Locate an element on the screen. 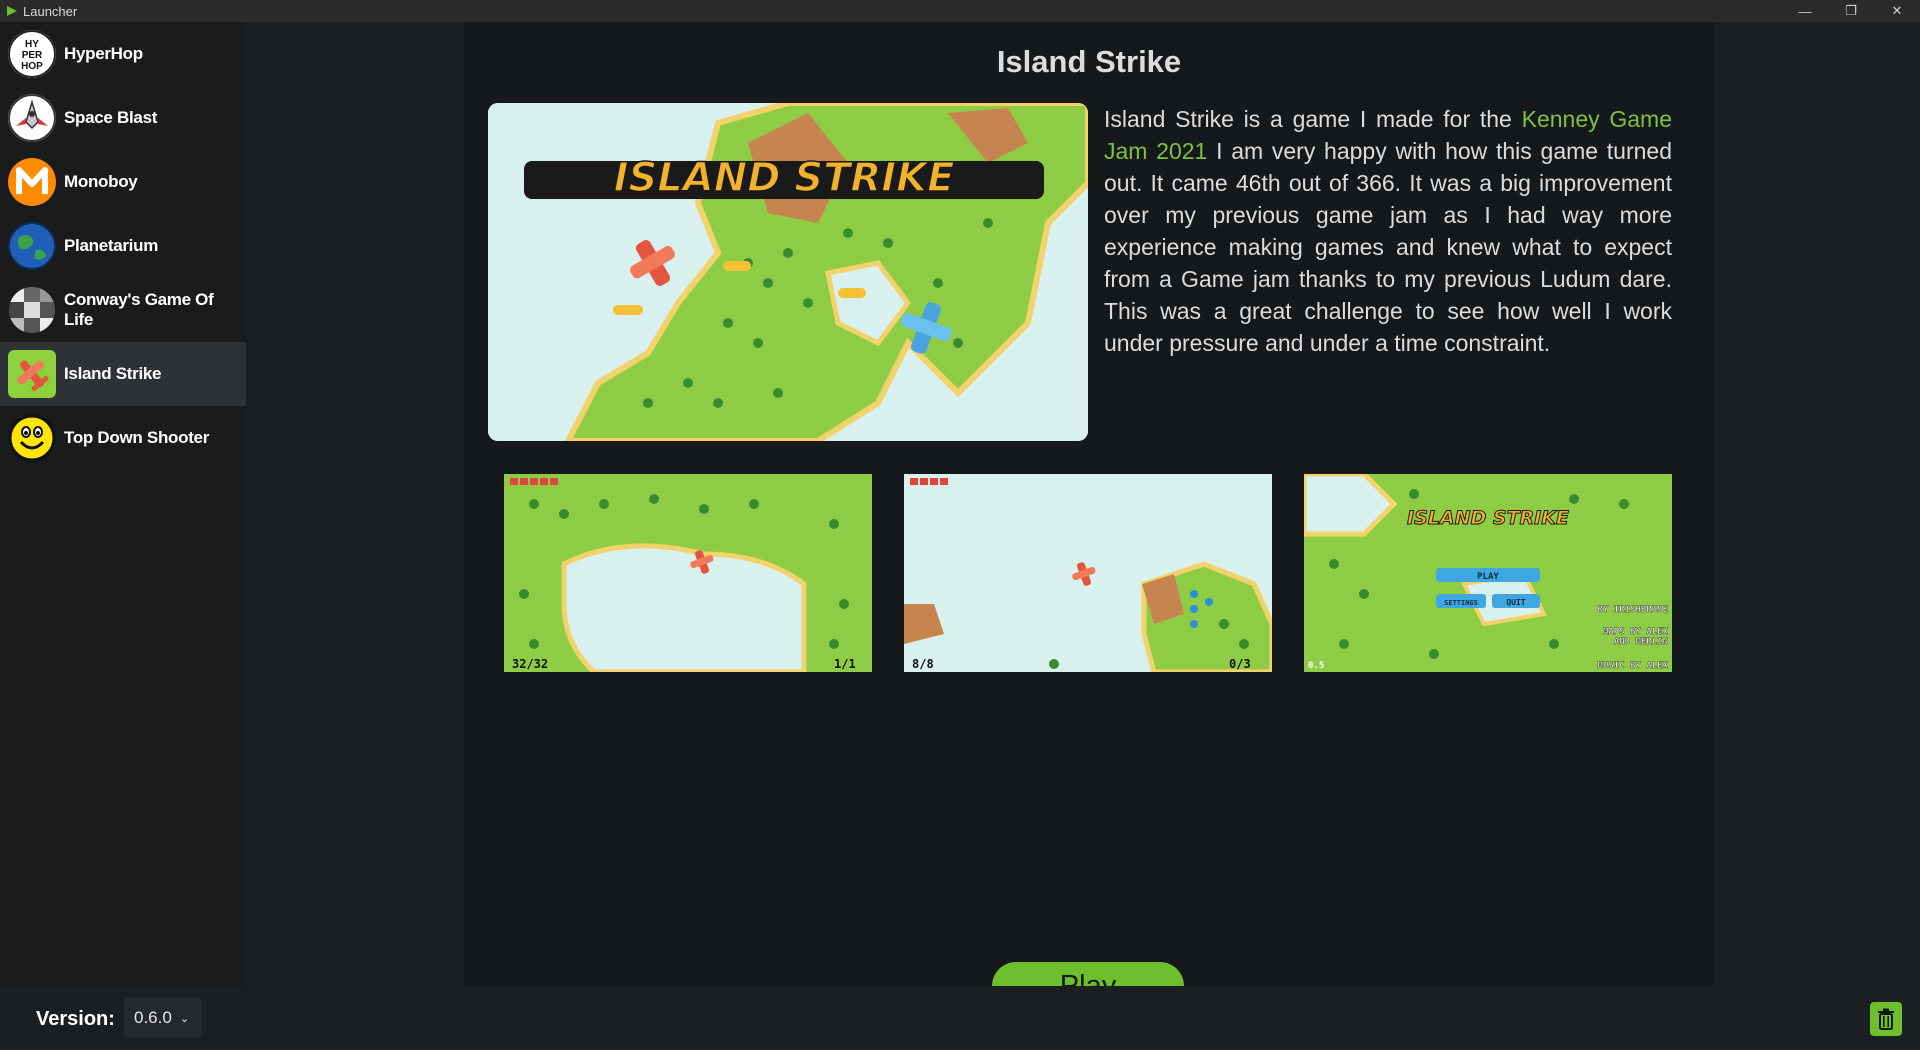 The width and height of the screenshot is (1920, 1050). screenshot-3-version: 0.5 is located at coordinates (1316, 666).